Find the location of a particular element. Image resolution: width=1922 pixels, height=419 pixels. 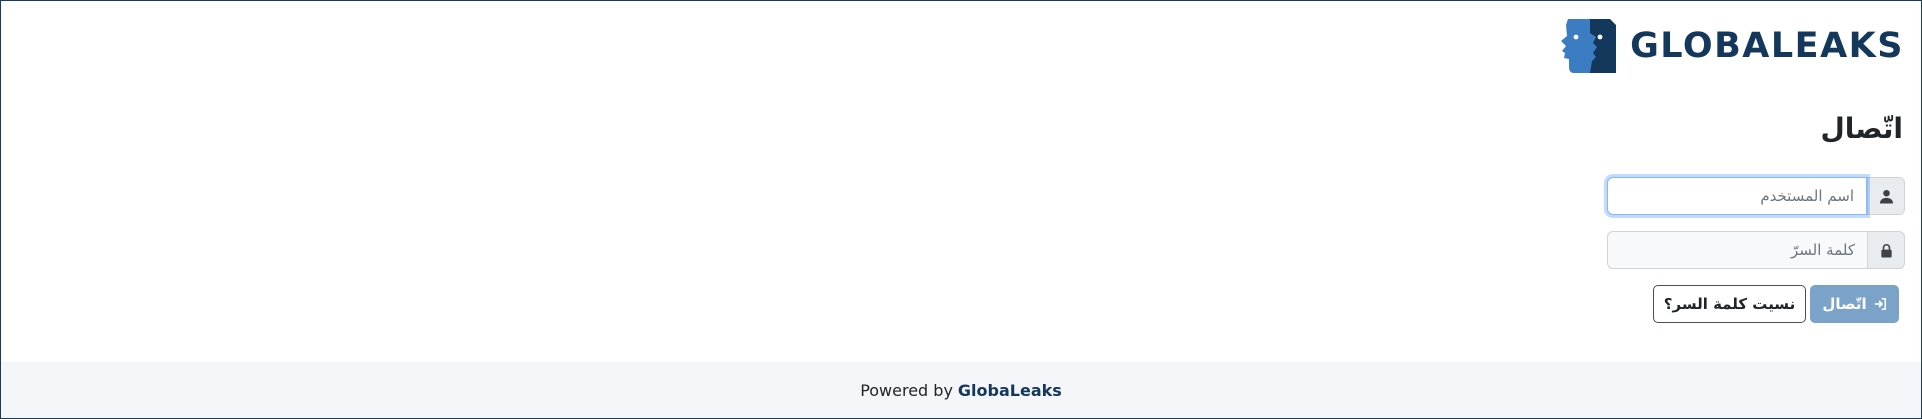

password-group is located at coordinates (1756, 250).